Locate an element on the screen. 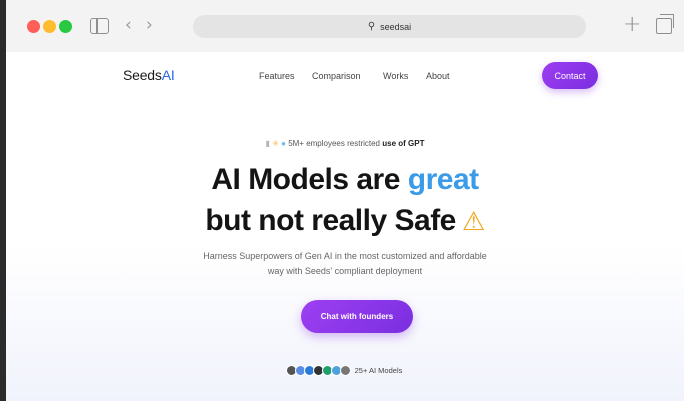  badge-icon-1: ▮ is located at coordinates (267, 143).